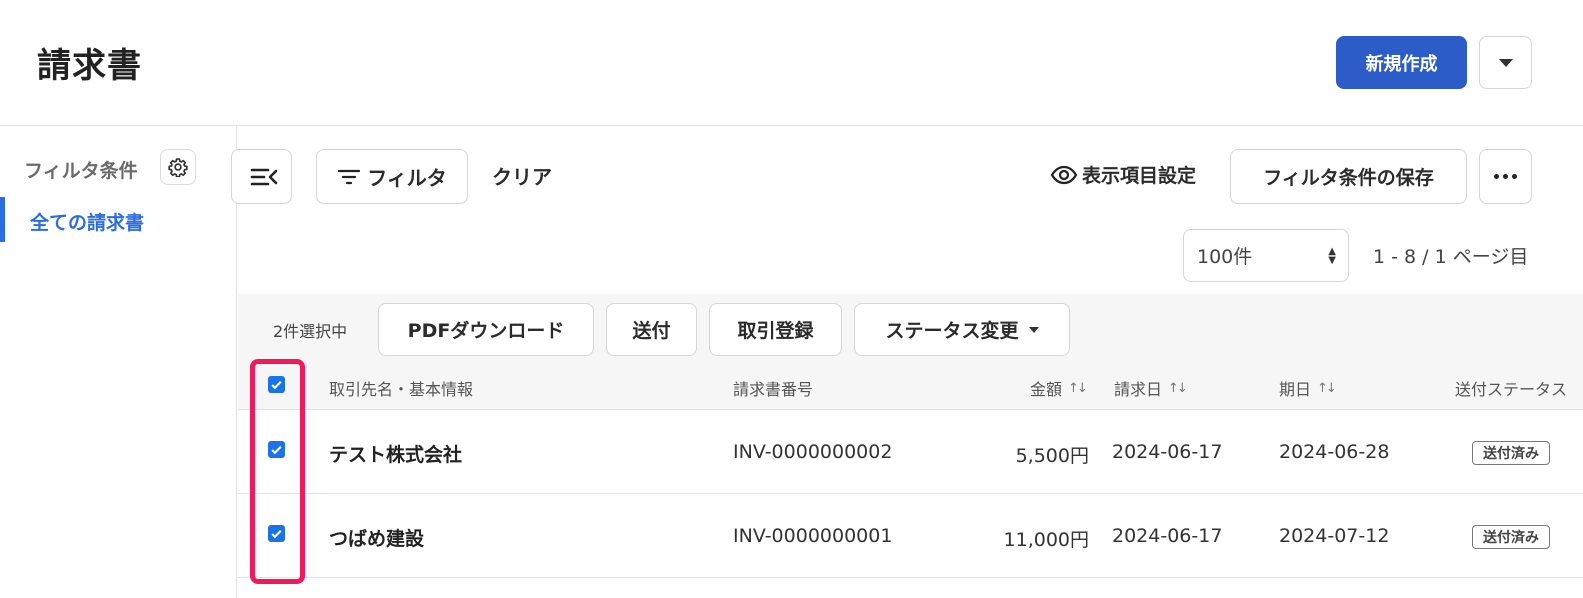  Describe the element at coordinates (651, 329) in the screenshot. I see `send-button: 送付` at that location.